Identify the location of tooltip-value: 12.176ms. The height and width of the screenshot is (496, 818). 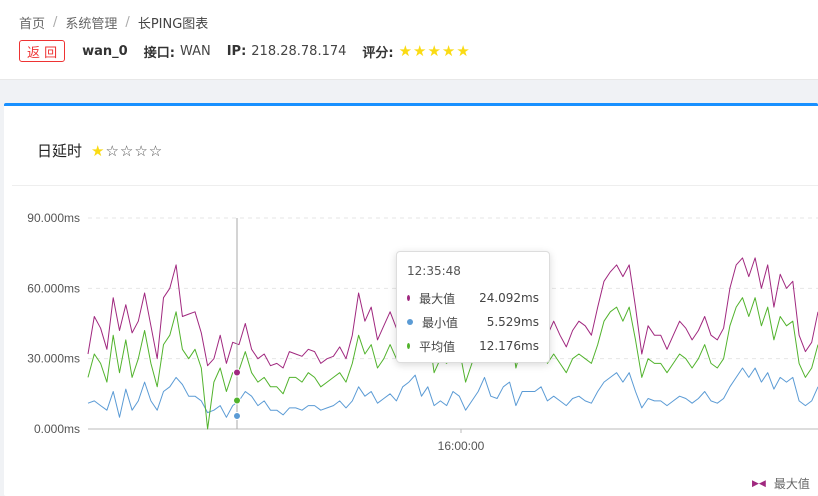
(509, 346).